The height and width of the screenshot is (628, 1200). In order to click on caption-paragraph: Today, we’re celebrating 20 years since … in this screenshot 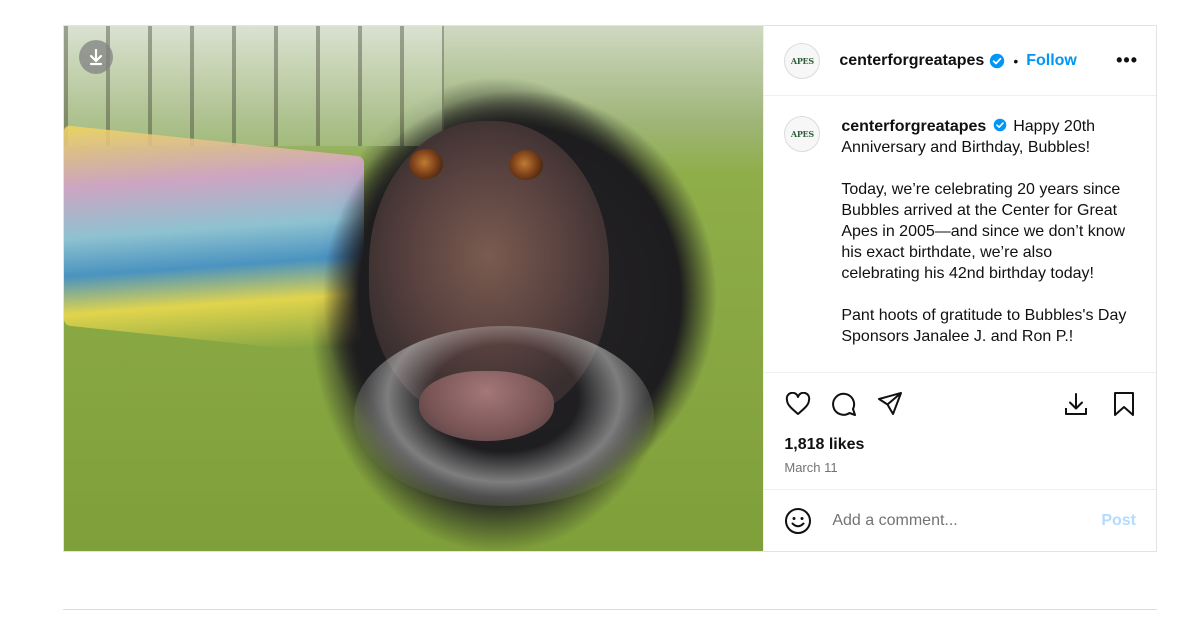, I will do `click(983, 231)`.